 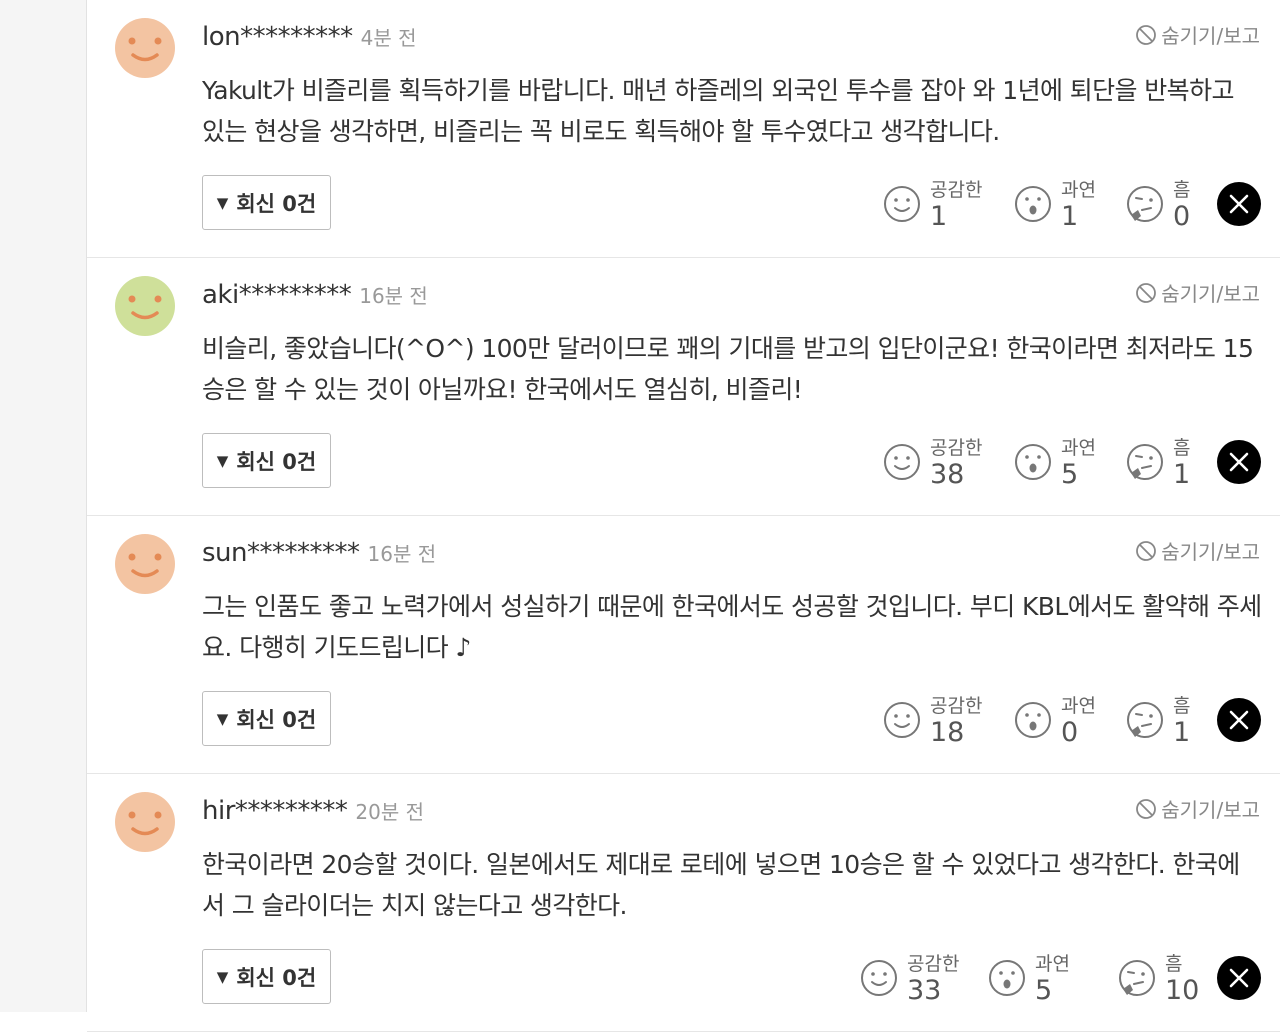 I want to click on reaction-count: 18, so click(x=947, y=732).